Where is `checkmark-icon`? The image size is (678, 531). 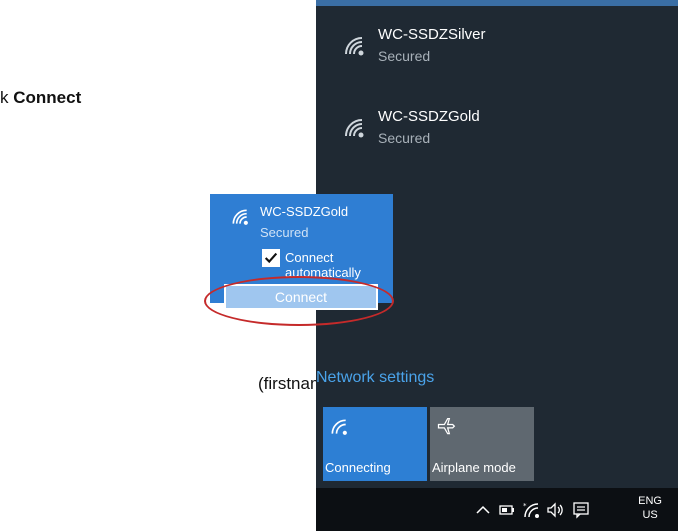
checkmark-icon is located at coordinates (271, 258).